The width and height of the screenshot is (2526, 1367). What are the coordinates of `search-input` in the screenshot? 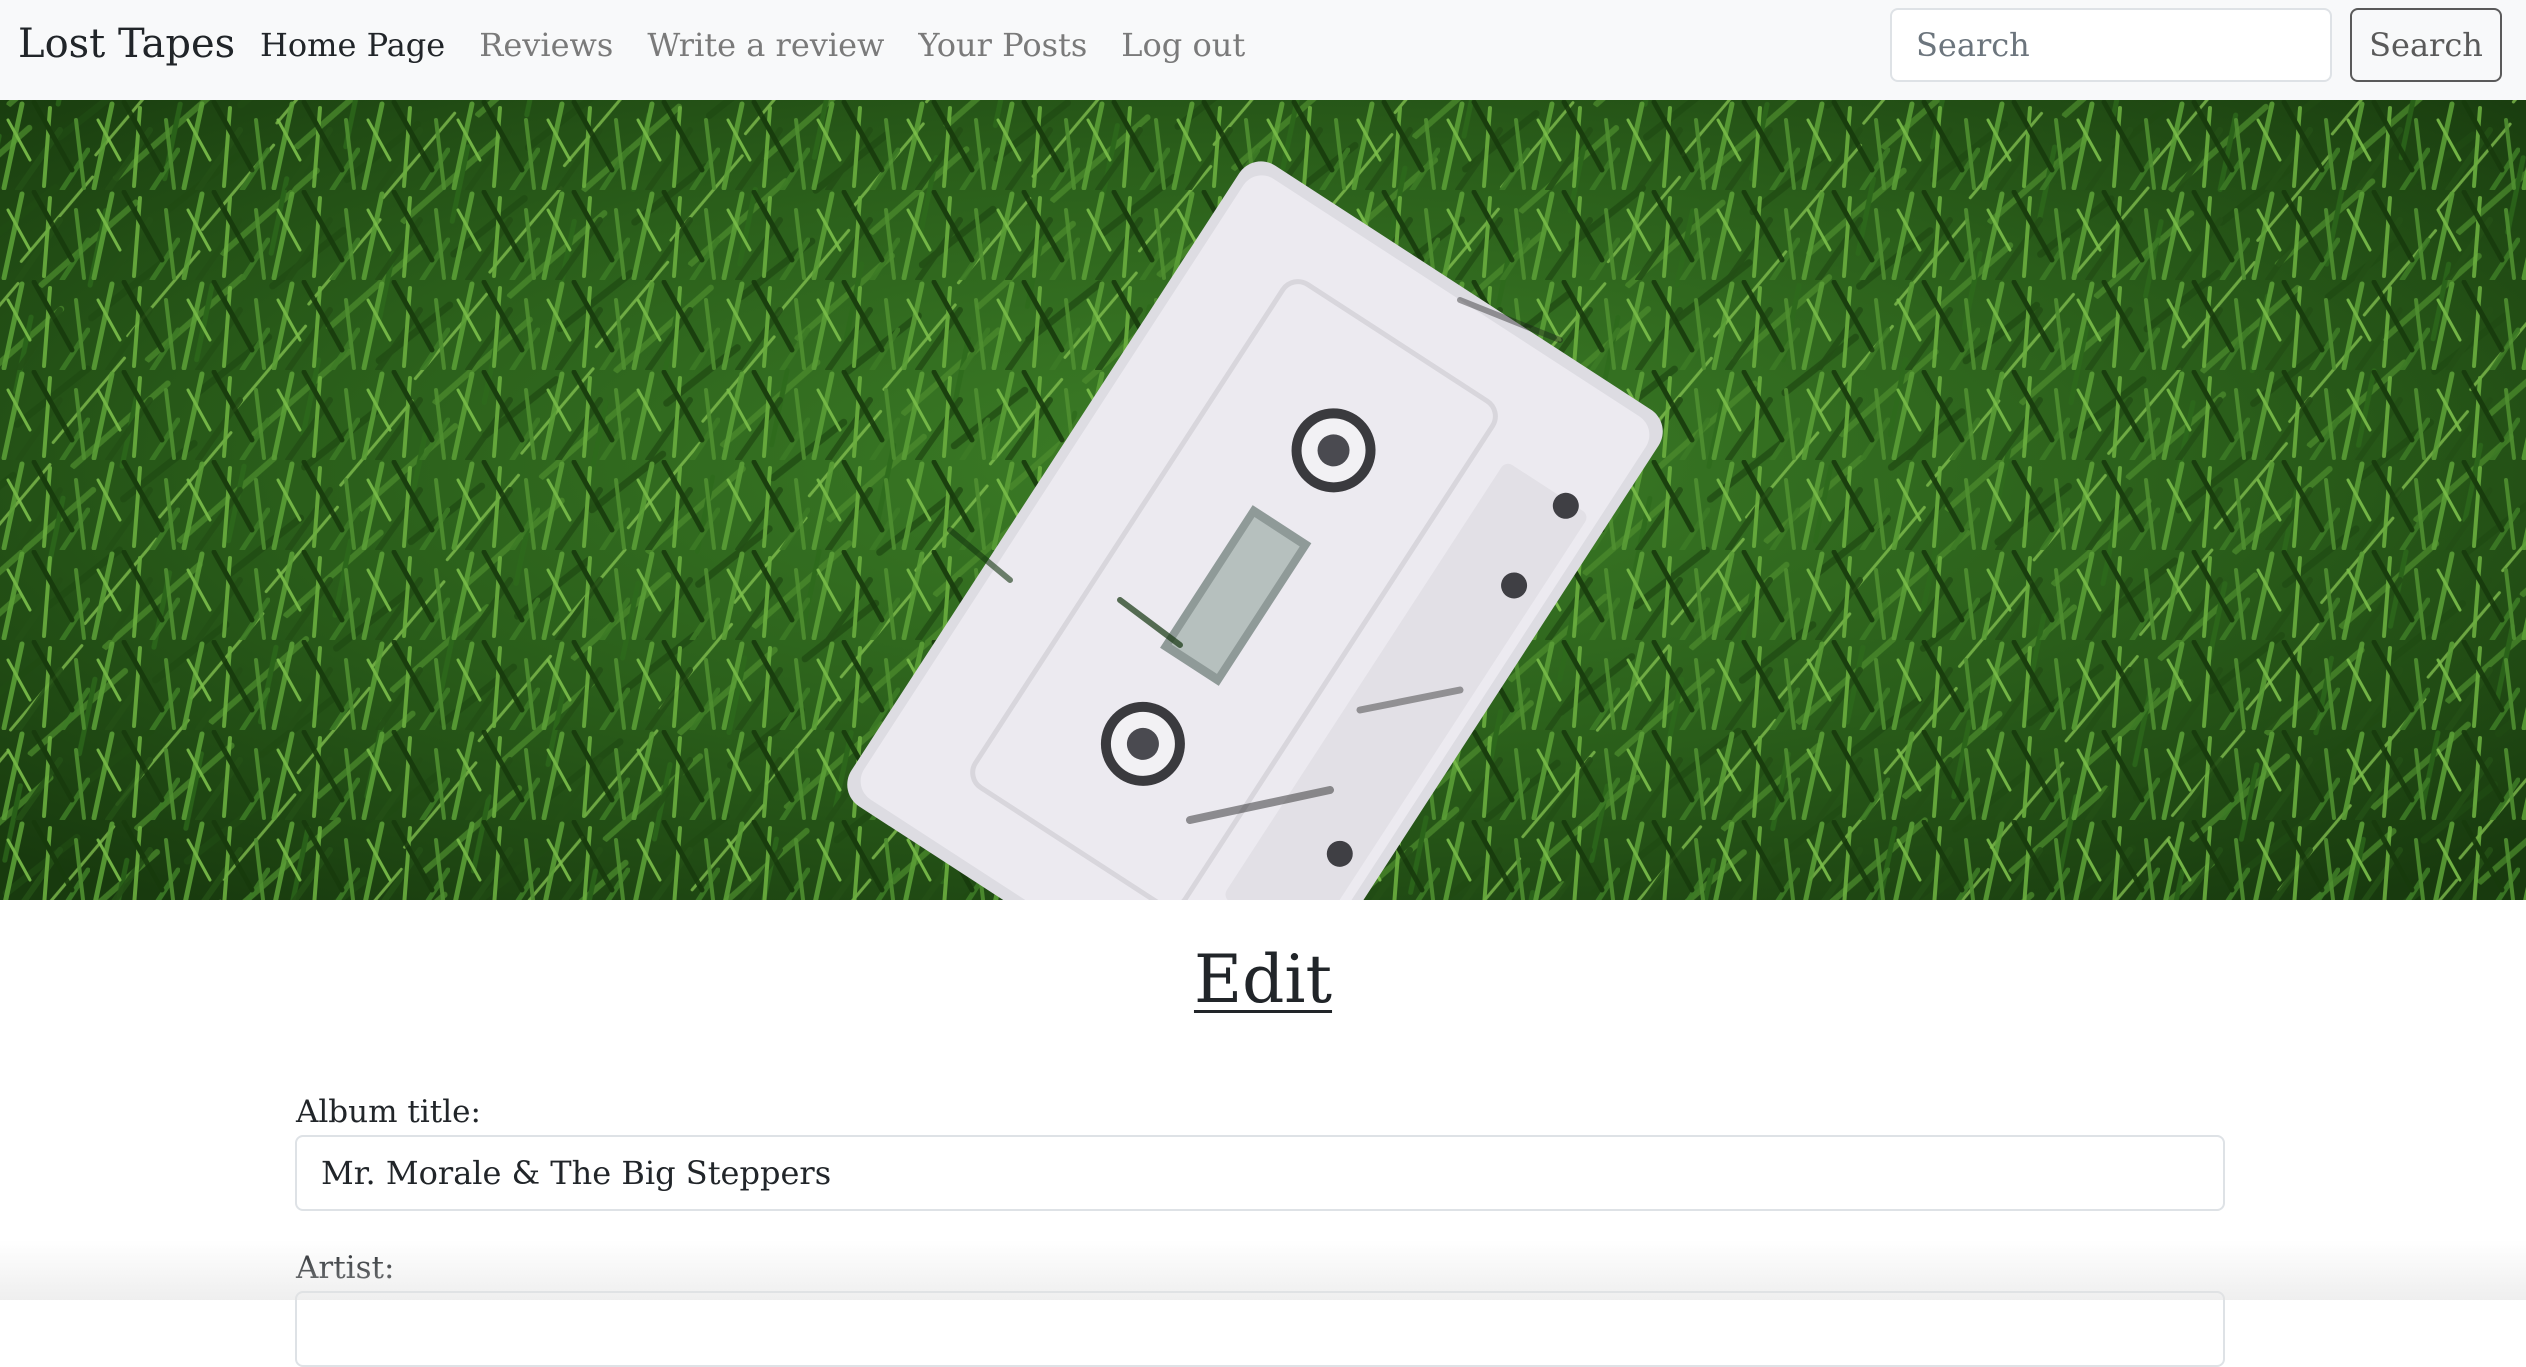 It's located at (2111, 45).